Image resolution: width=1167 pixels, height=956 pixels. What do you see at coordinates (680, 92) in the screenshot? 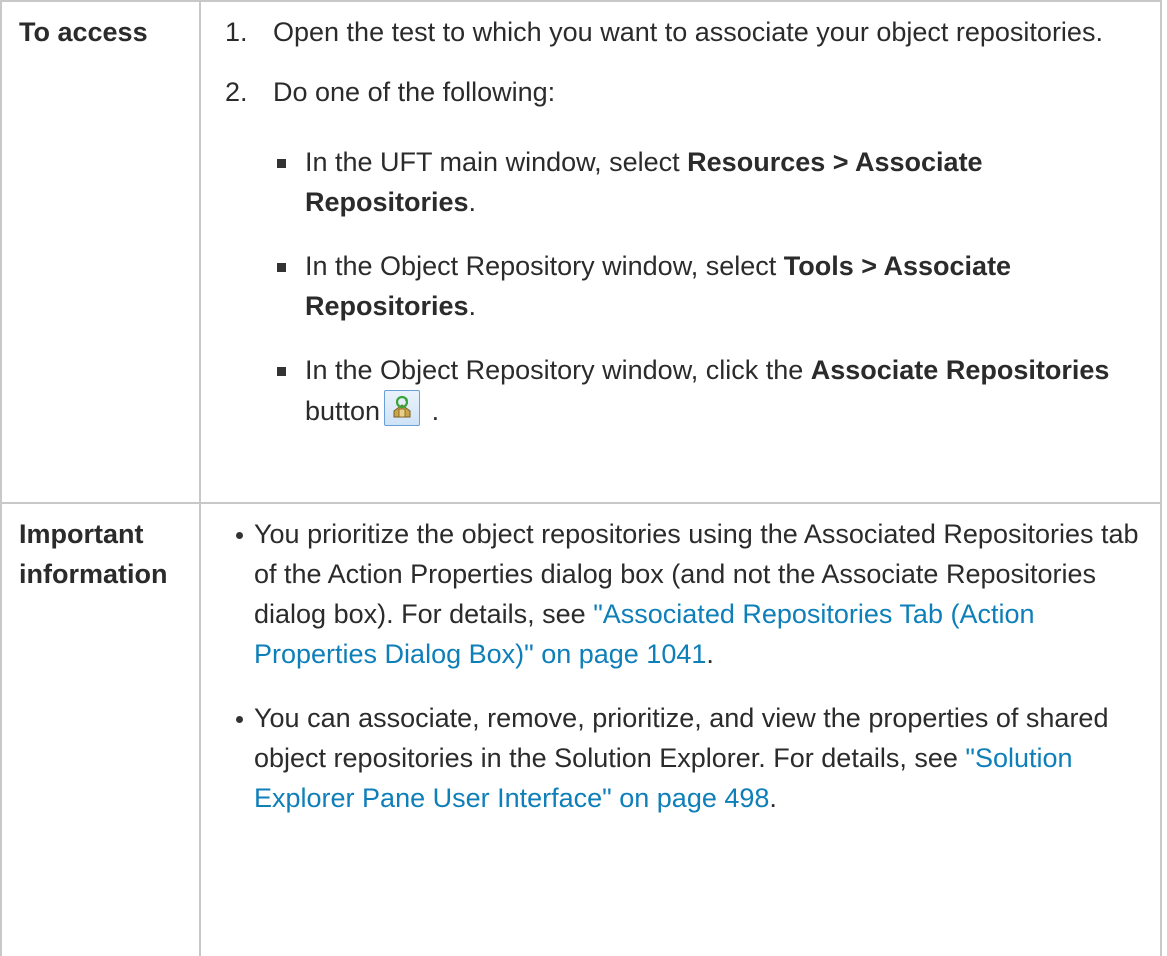
I see `step-item: 2. Do one of the following:` at bounding box center [680, 92].